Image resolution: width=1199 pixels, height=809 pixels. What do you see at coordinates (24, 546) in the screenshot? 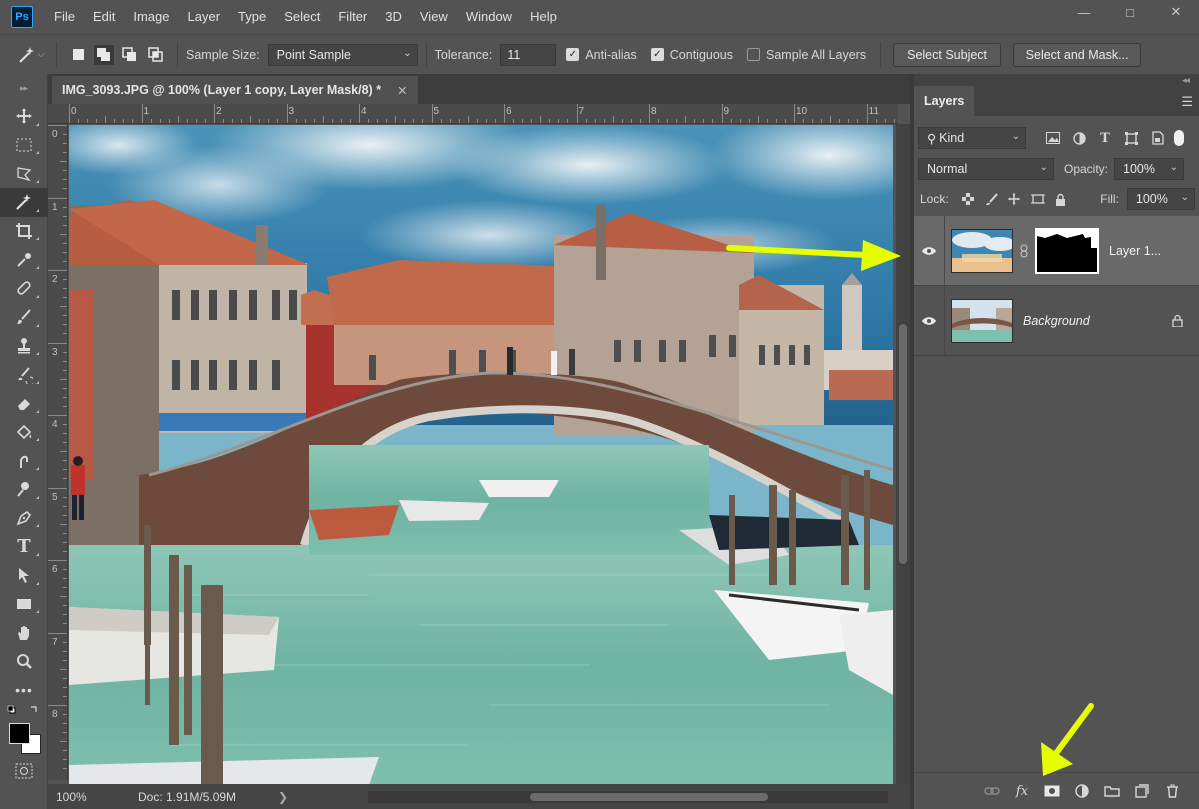
I see `type-icon: T` at bounding box center [24, 546].